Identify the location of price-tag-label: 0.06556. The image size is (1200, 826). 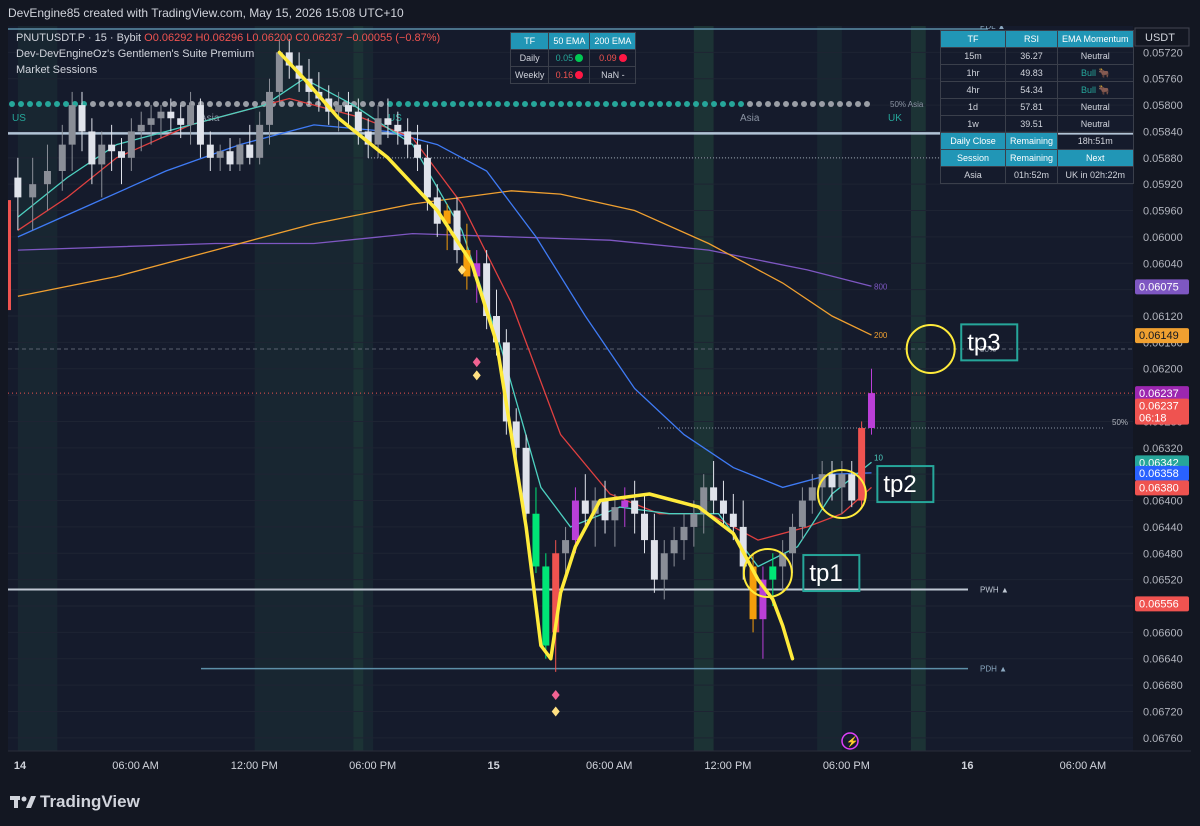
(1159, 604).